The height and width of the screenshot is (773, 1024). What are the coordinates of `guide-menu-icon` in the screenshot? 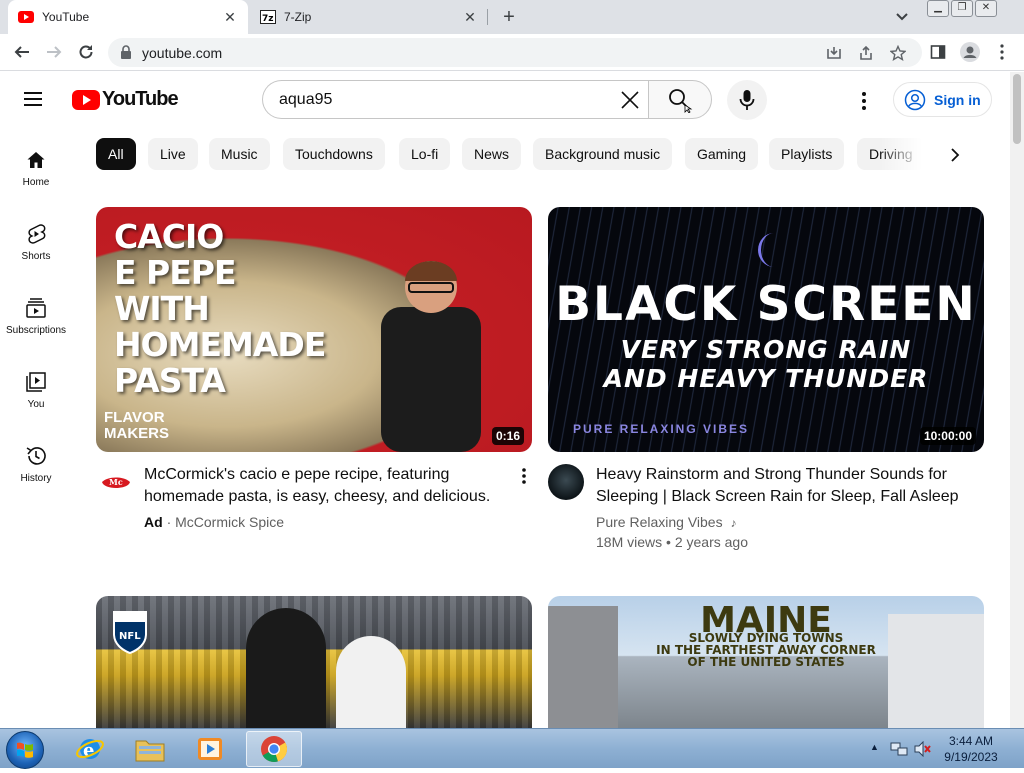 It's located at (36, 99).